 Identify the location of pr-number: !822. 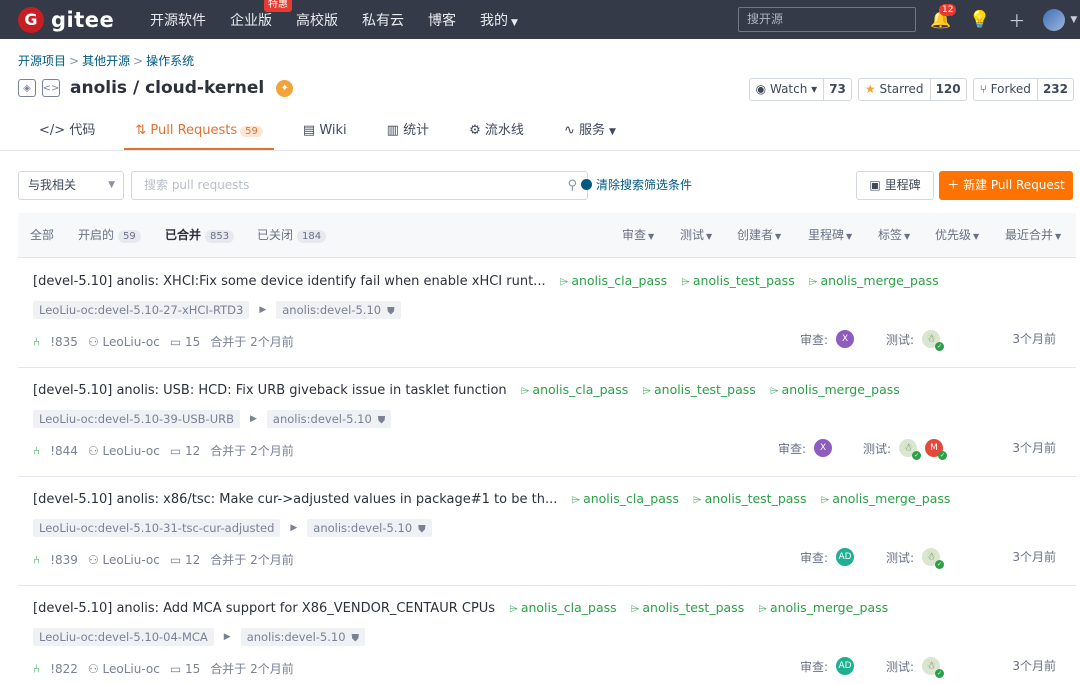
(64, 669).